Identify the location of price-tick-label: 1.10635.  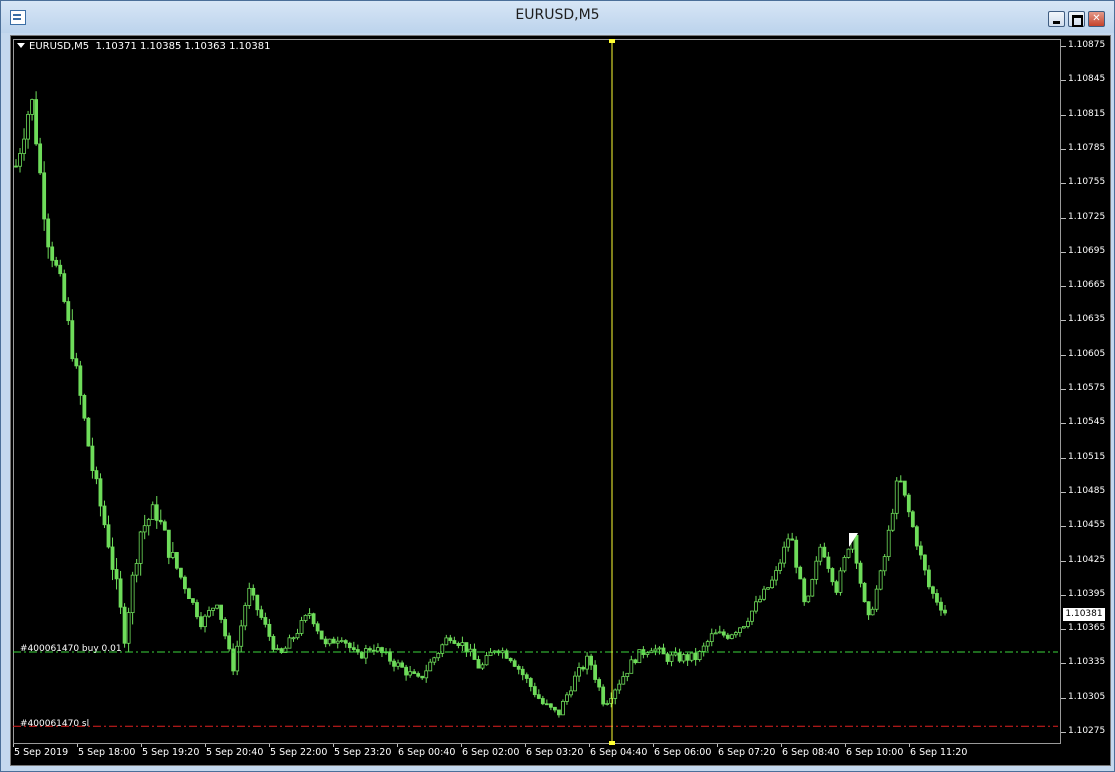
(1087, 319).